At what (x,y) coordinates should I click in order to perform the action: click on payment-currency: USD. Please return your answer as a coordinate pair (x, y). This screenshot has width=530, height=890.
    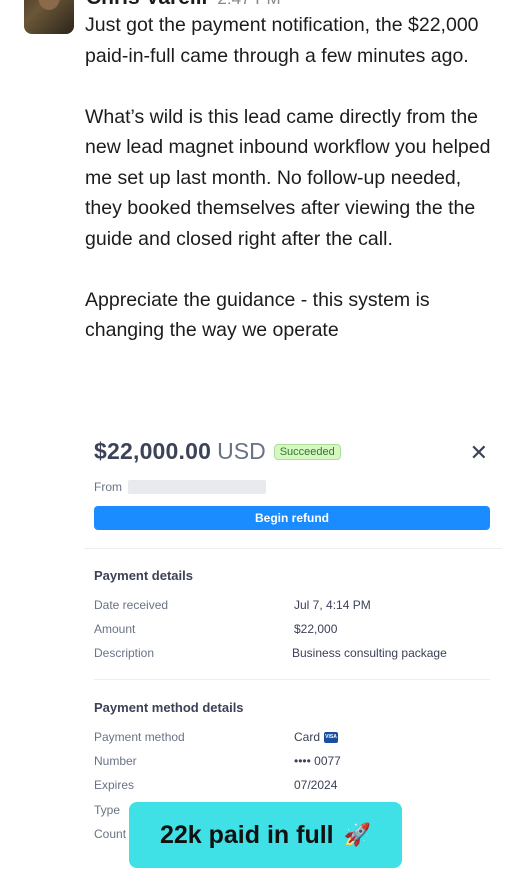
    Looking at the image, I should click on (241, 451).